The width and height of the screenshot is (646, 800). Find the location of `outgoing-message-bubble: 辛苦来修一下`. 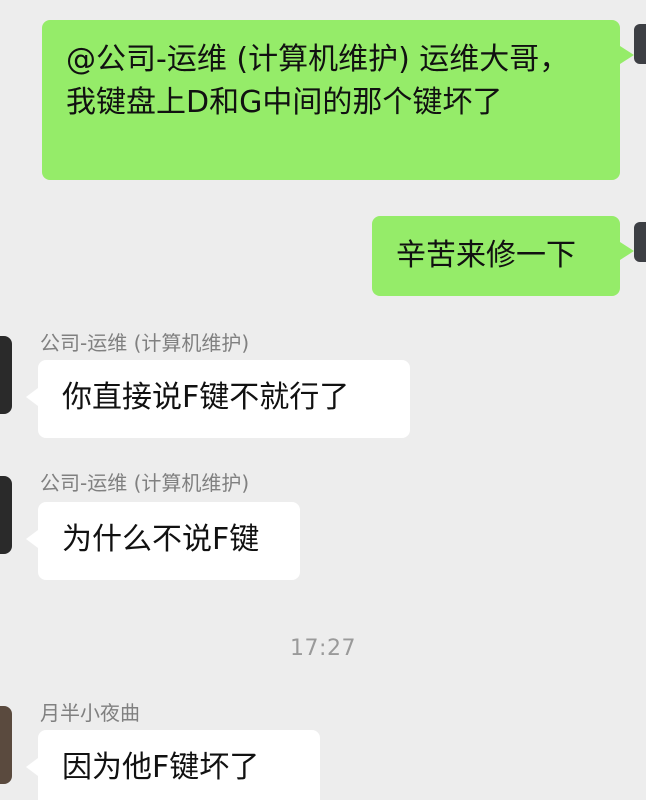

outgoing-message-bubble: 辛苦来修一下 is located at coordinates (503, 256).